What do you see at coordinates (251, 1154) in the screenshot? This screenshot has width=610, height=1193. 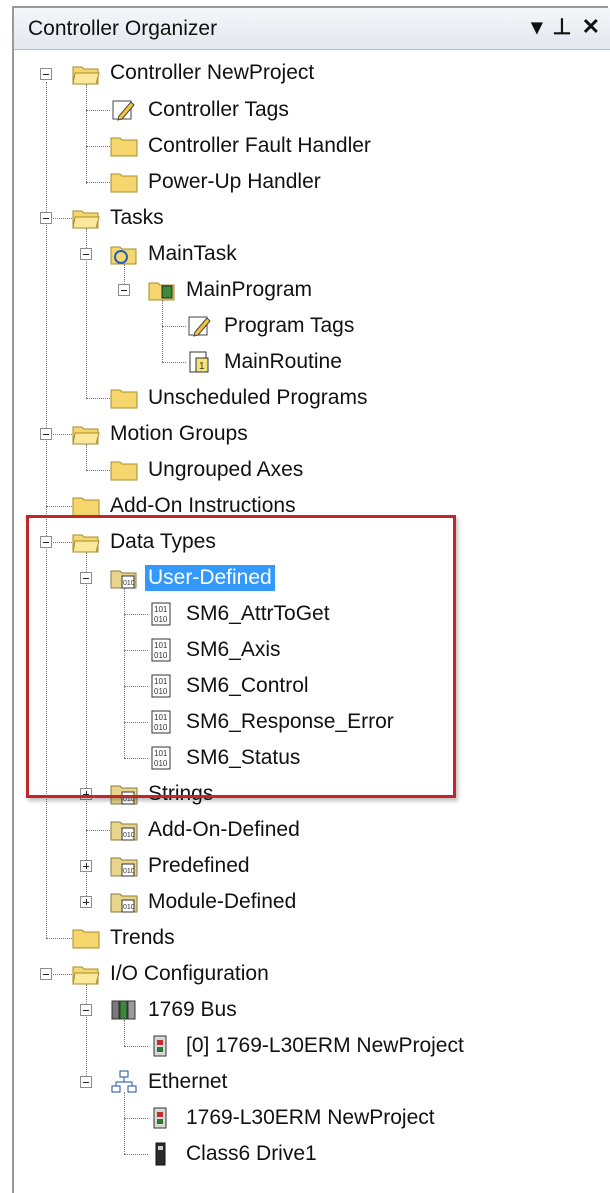 I see `tree-item-class6-drive: Class6 Drive1` at bounding box center [251, 1154].